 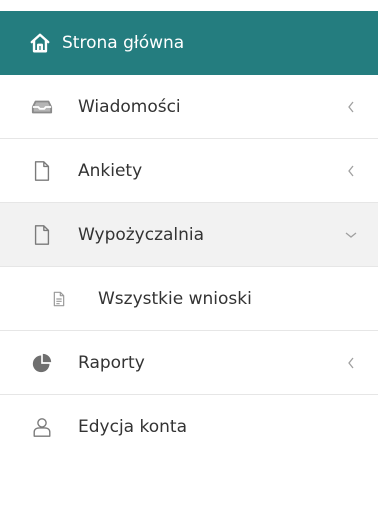 I want to click on menu-item-rental: Wypożyczalnia, so click(x=189, y=235).